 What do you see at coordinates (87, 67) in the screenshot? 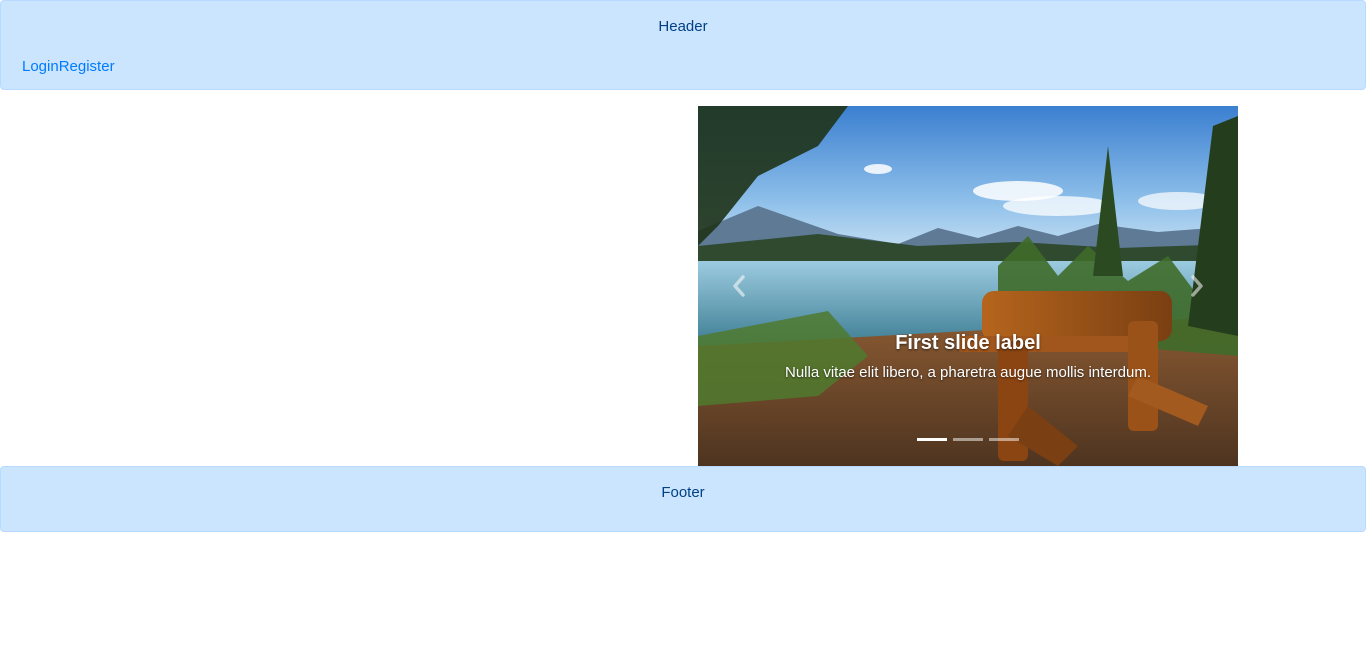
I see `register-link: Register` at bounding box center [87, 67].